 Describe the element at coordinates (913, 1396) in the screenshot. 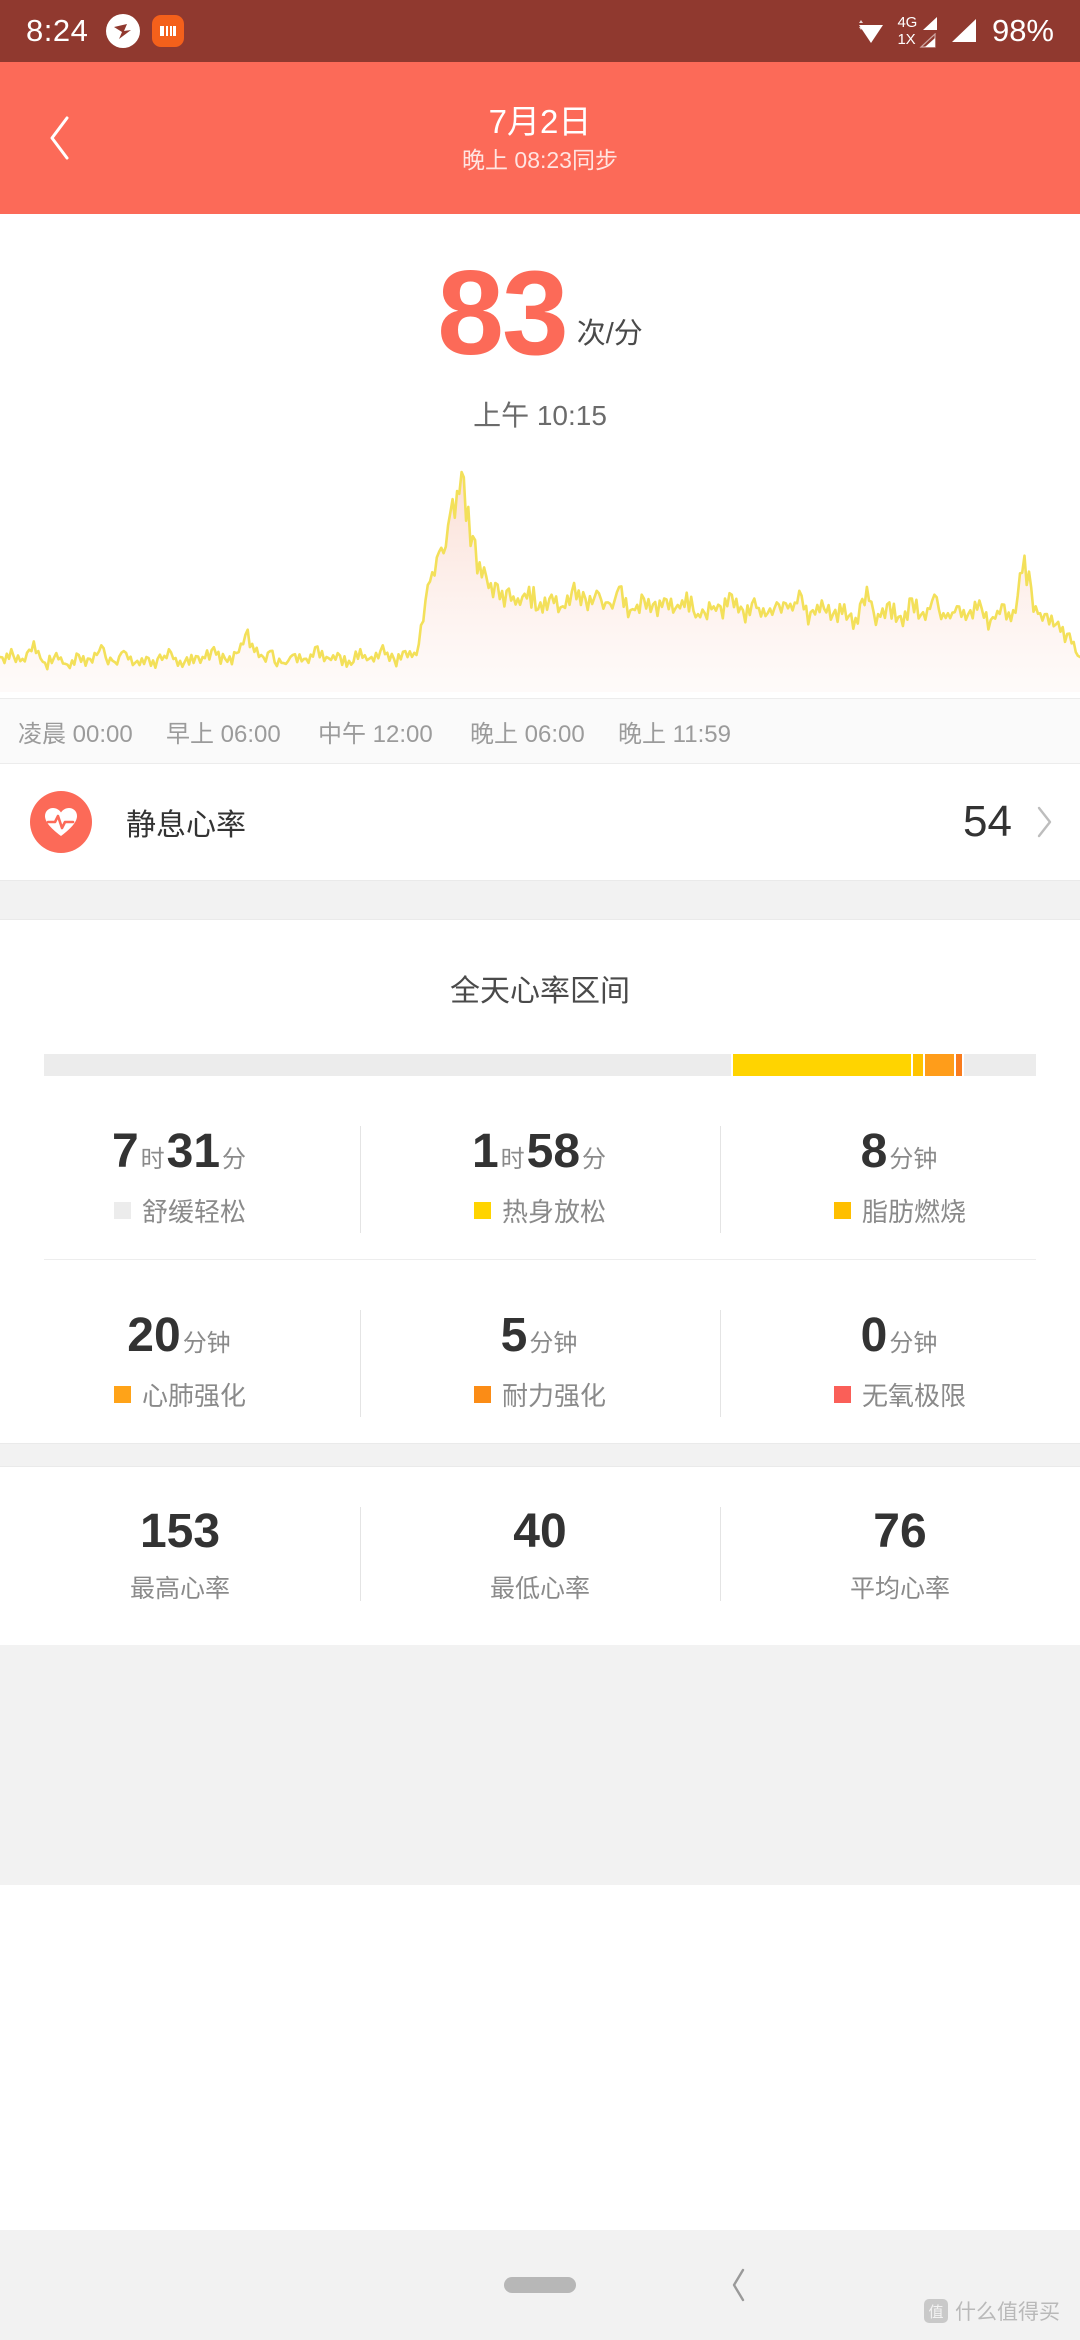

I see `zone-label: 无氧极限` at that location.